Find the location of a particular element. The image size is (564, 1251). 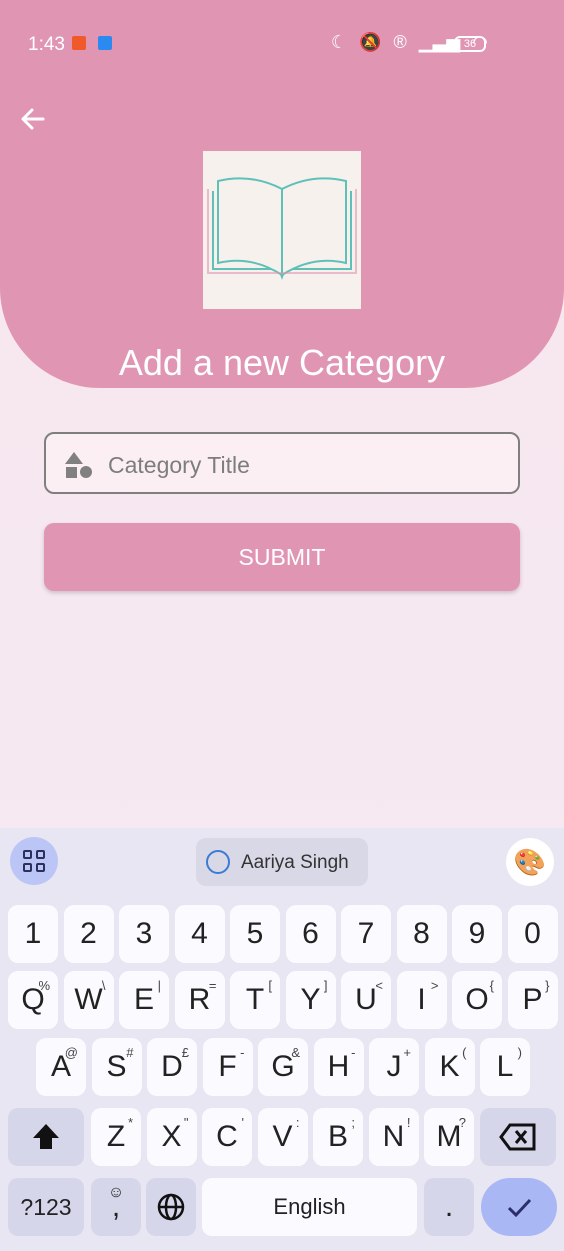

key-alt-label: * is located at coordinates (130, 1122).